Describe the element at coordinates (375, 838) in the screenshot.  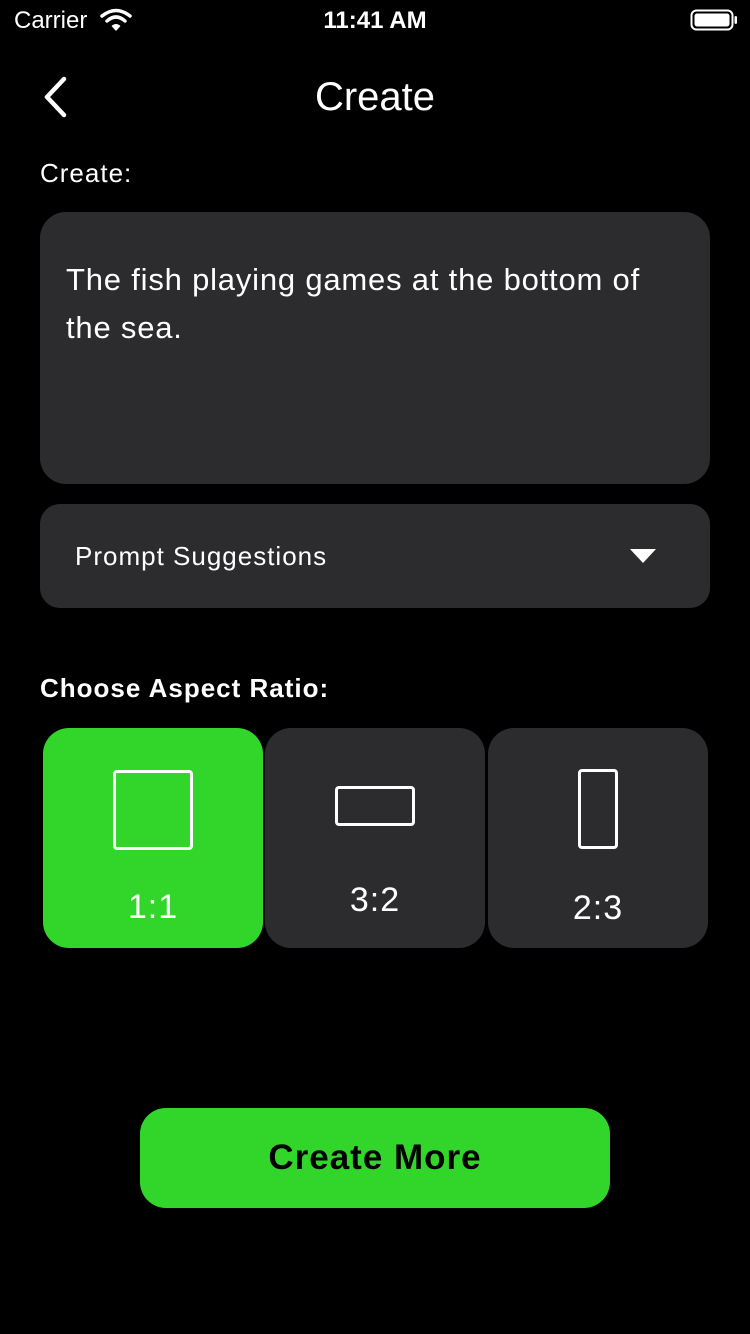
I see `aspect-ratio-option-3-2: 3:2` at that location.